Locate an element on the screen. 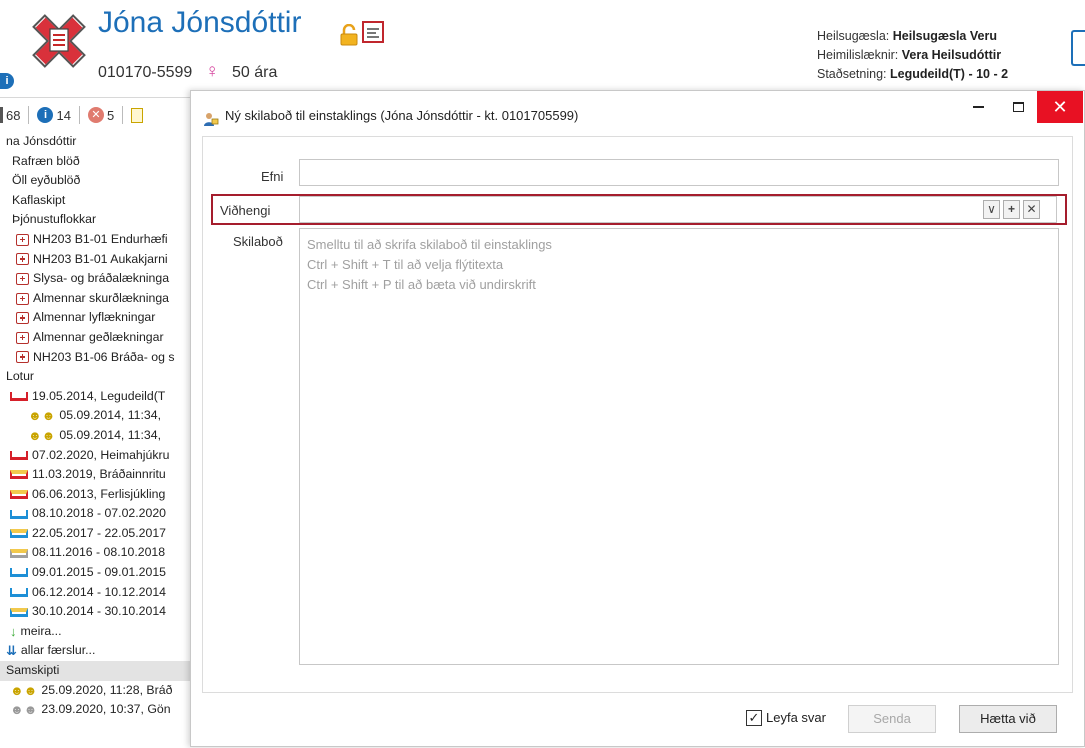 This screenshot has height=748, width=1085. tree-item: Almennar geðlækningar is located at coordinates (98, 338).